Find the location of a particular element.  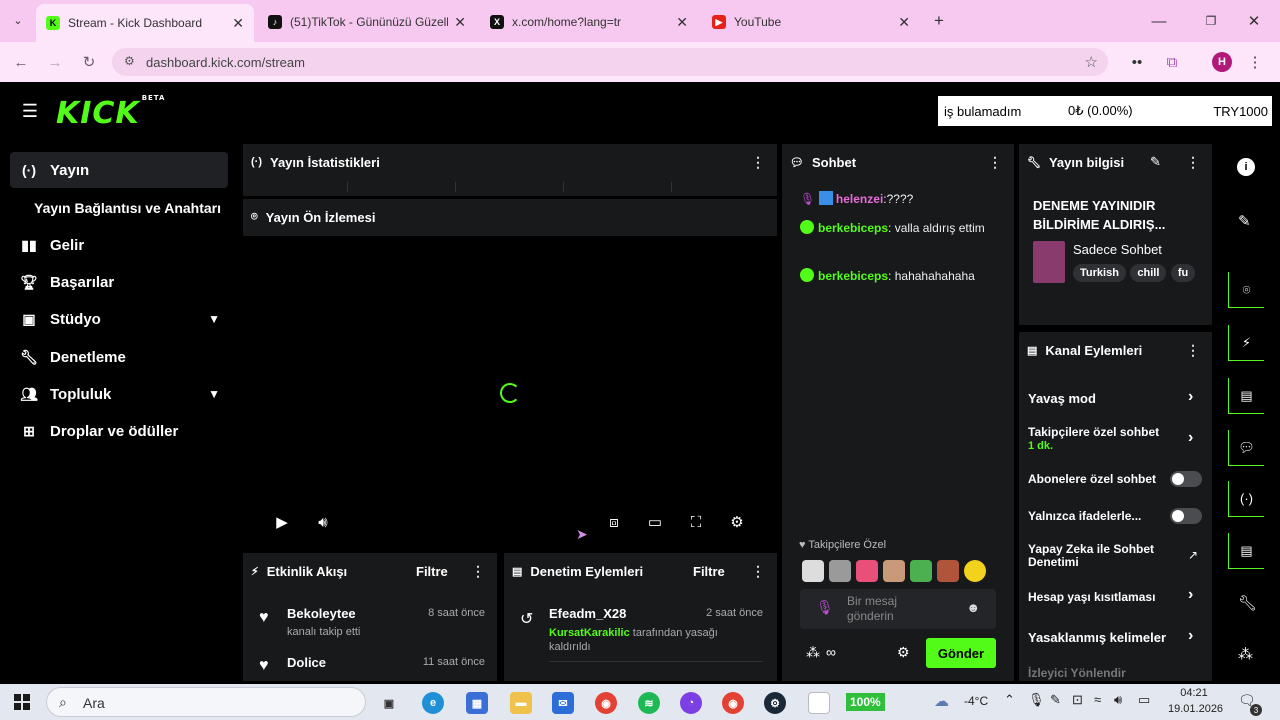

messenger-icon: ◔ is located at coordinates (691, 703).